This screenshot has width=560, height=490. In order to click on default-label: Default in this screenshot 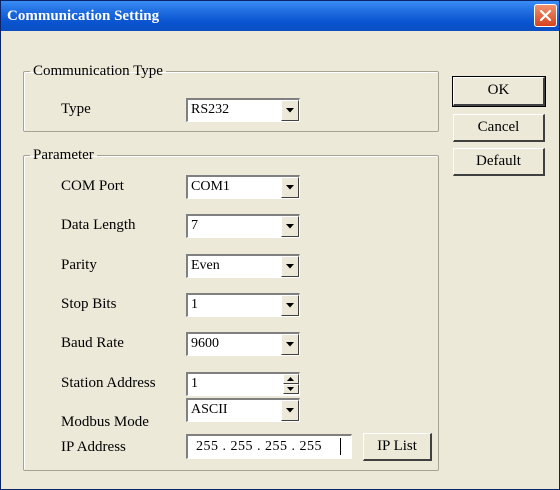, I will do `click(498, 161)`.